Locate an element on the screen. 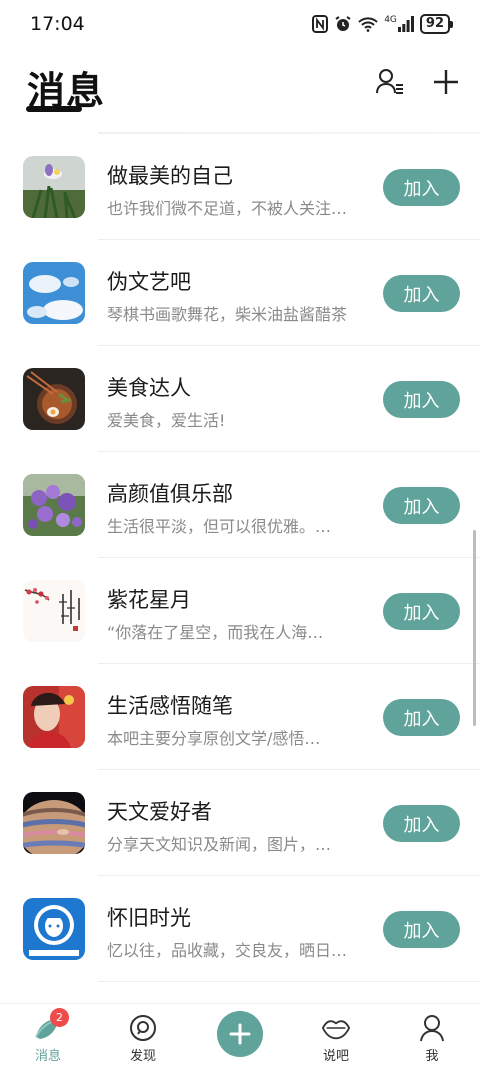  group-title: 怀旧时光 is located at coordinates (149, 918).